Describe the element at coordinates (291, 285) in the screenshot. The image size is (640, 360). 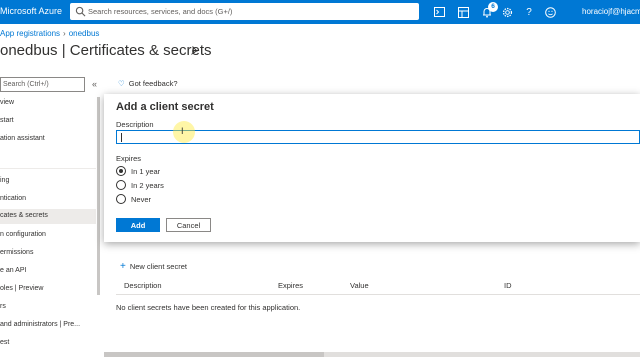
I see `column-header-expires: Expires` at that location.